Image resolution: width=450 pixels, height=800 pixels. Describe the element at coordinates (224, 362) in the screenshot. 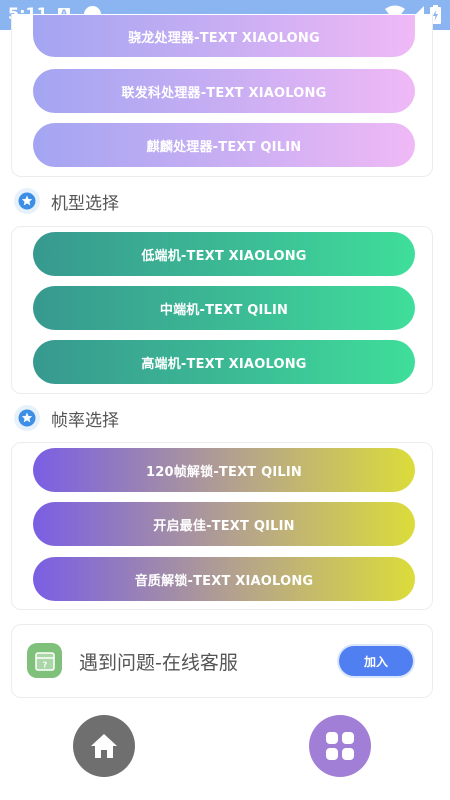

I see `model-button-high-end: 高端机-TEXT XIAOLONG` at that location.